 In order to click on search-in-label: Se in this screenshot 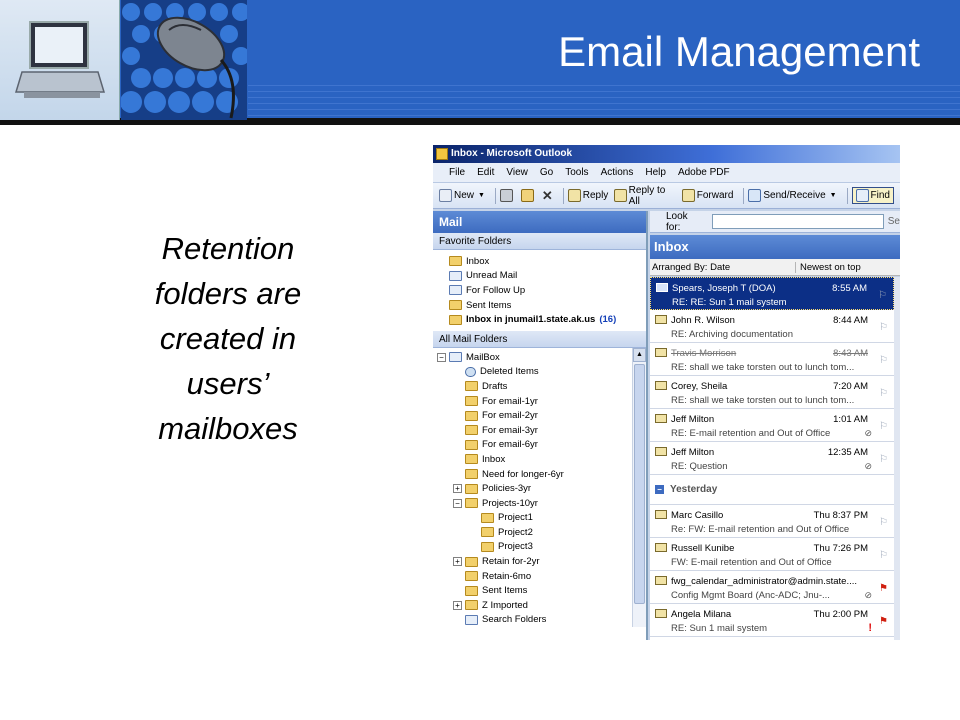, I will do `click(894, 221)`.